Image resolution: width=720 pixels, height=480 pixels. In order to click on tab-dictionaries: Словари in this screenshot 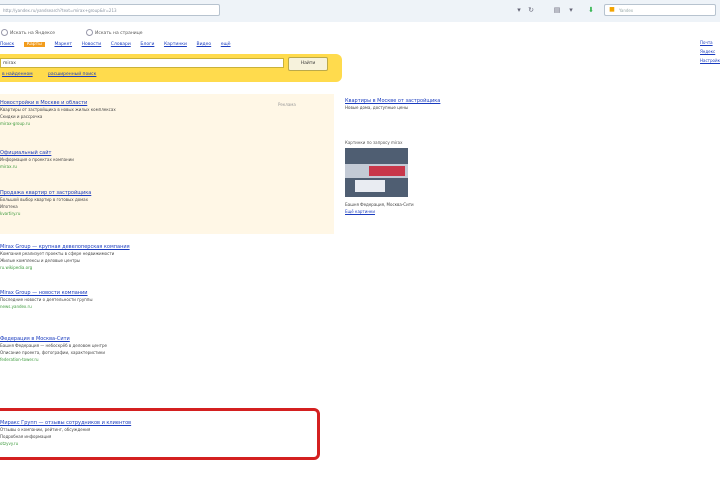, I will do `click(121, 44)`.